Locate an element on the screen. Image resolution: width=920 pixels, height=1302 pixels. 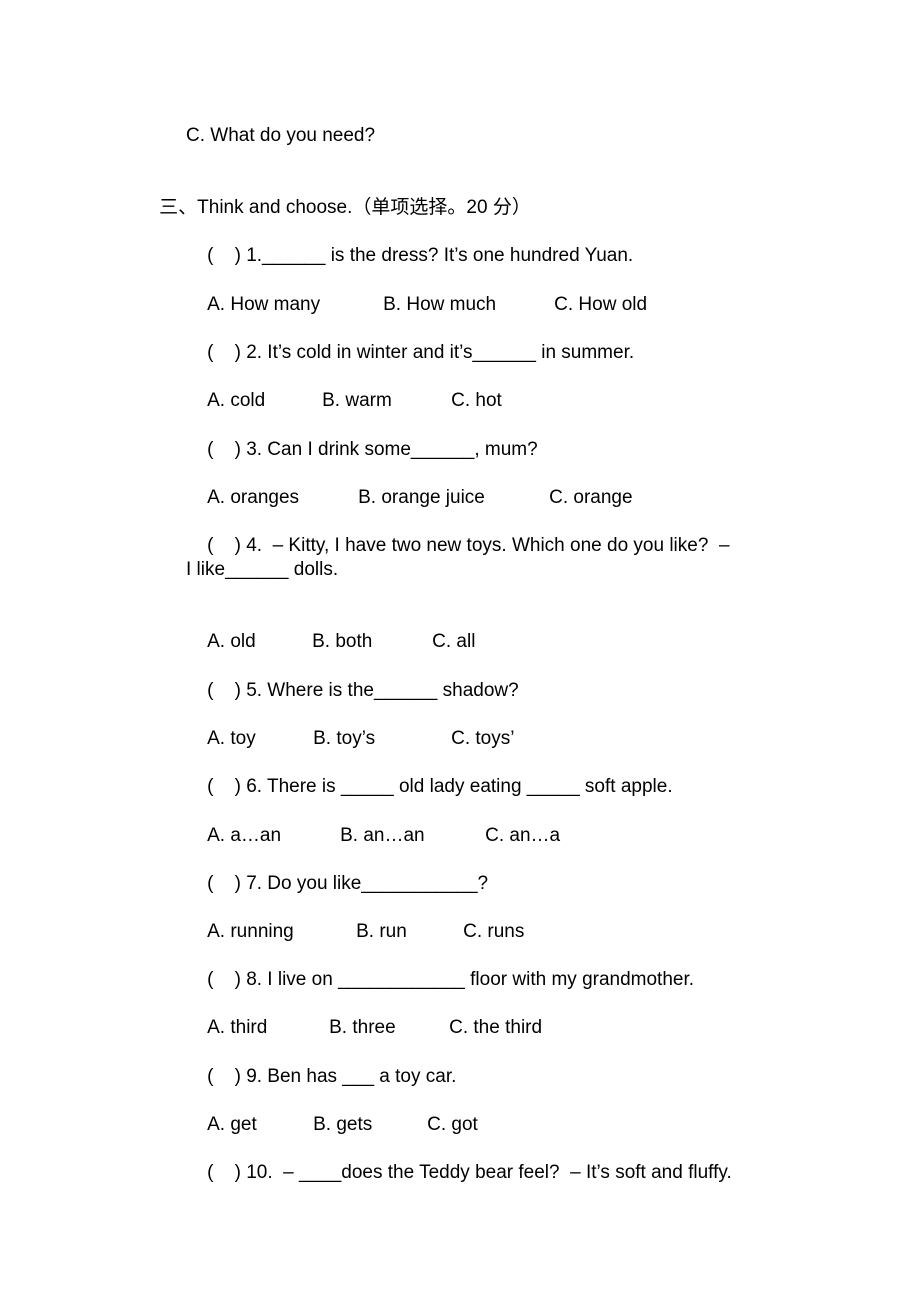
option-b: B. How much is located at coordinates (440, 304).